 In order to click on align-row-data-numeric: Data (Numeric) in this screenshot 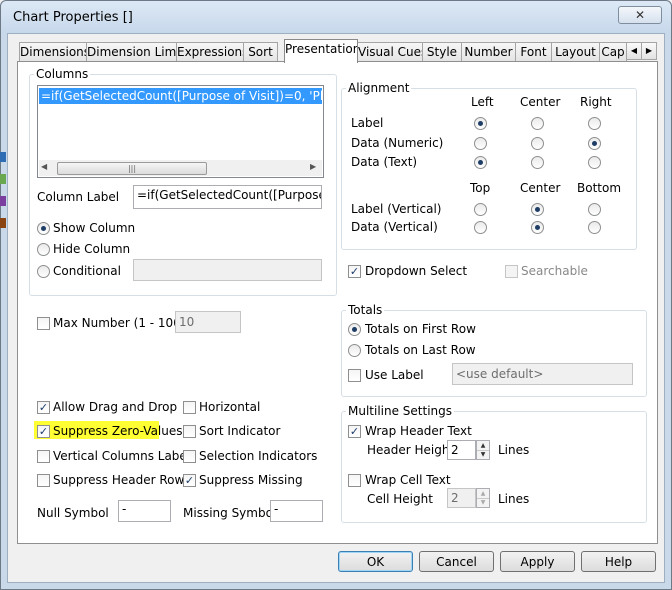, I will do `click(397, 143)`.